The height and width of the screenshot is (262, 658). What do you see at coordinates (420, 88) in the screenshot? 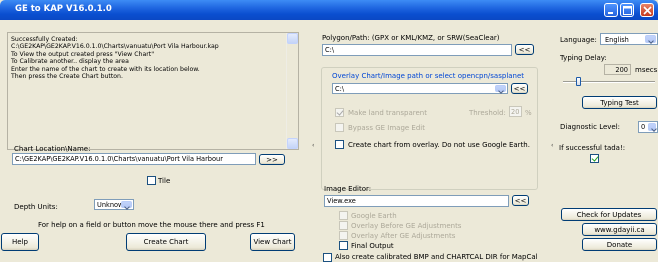
I see `overlay-path-select: C:\` at bounding box center [420, 88].